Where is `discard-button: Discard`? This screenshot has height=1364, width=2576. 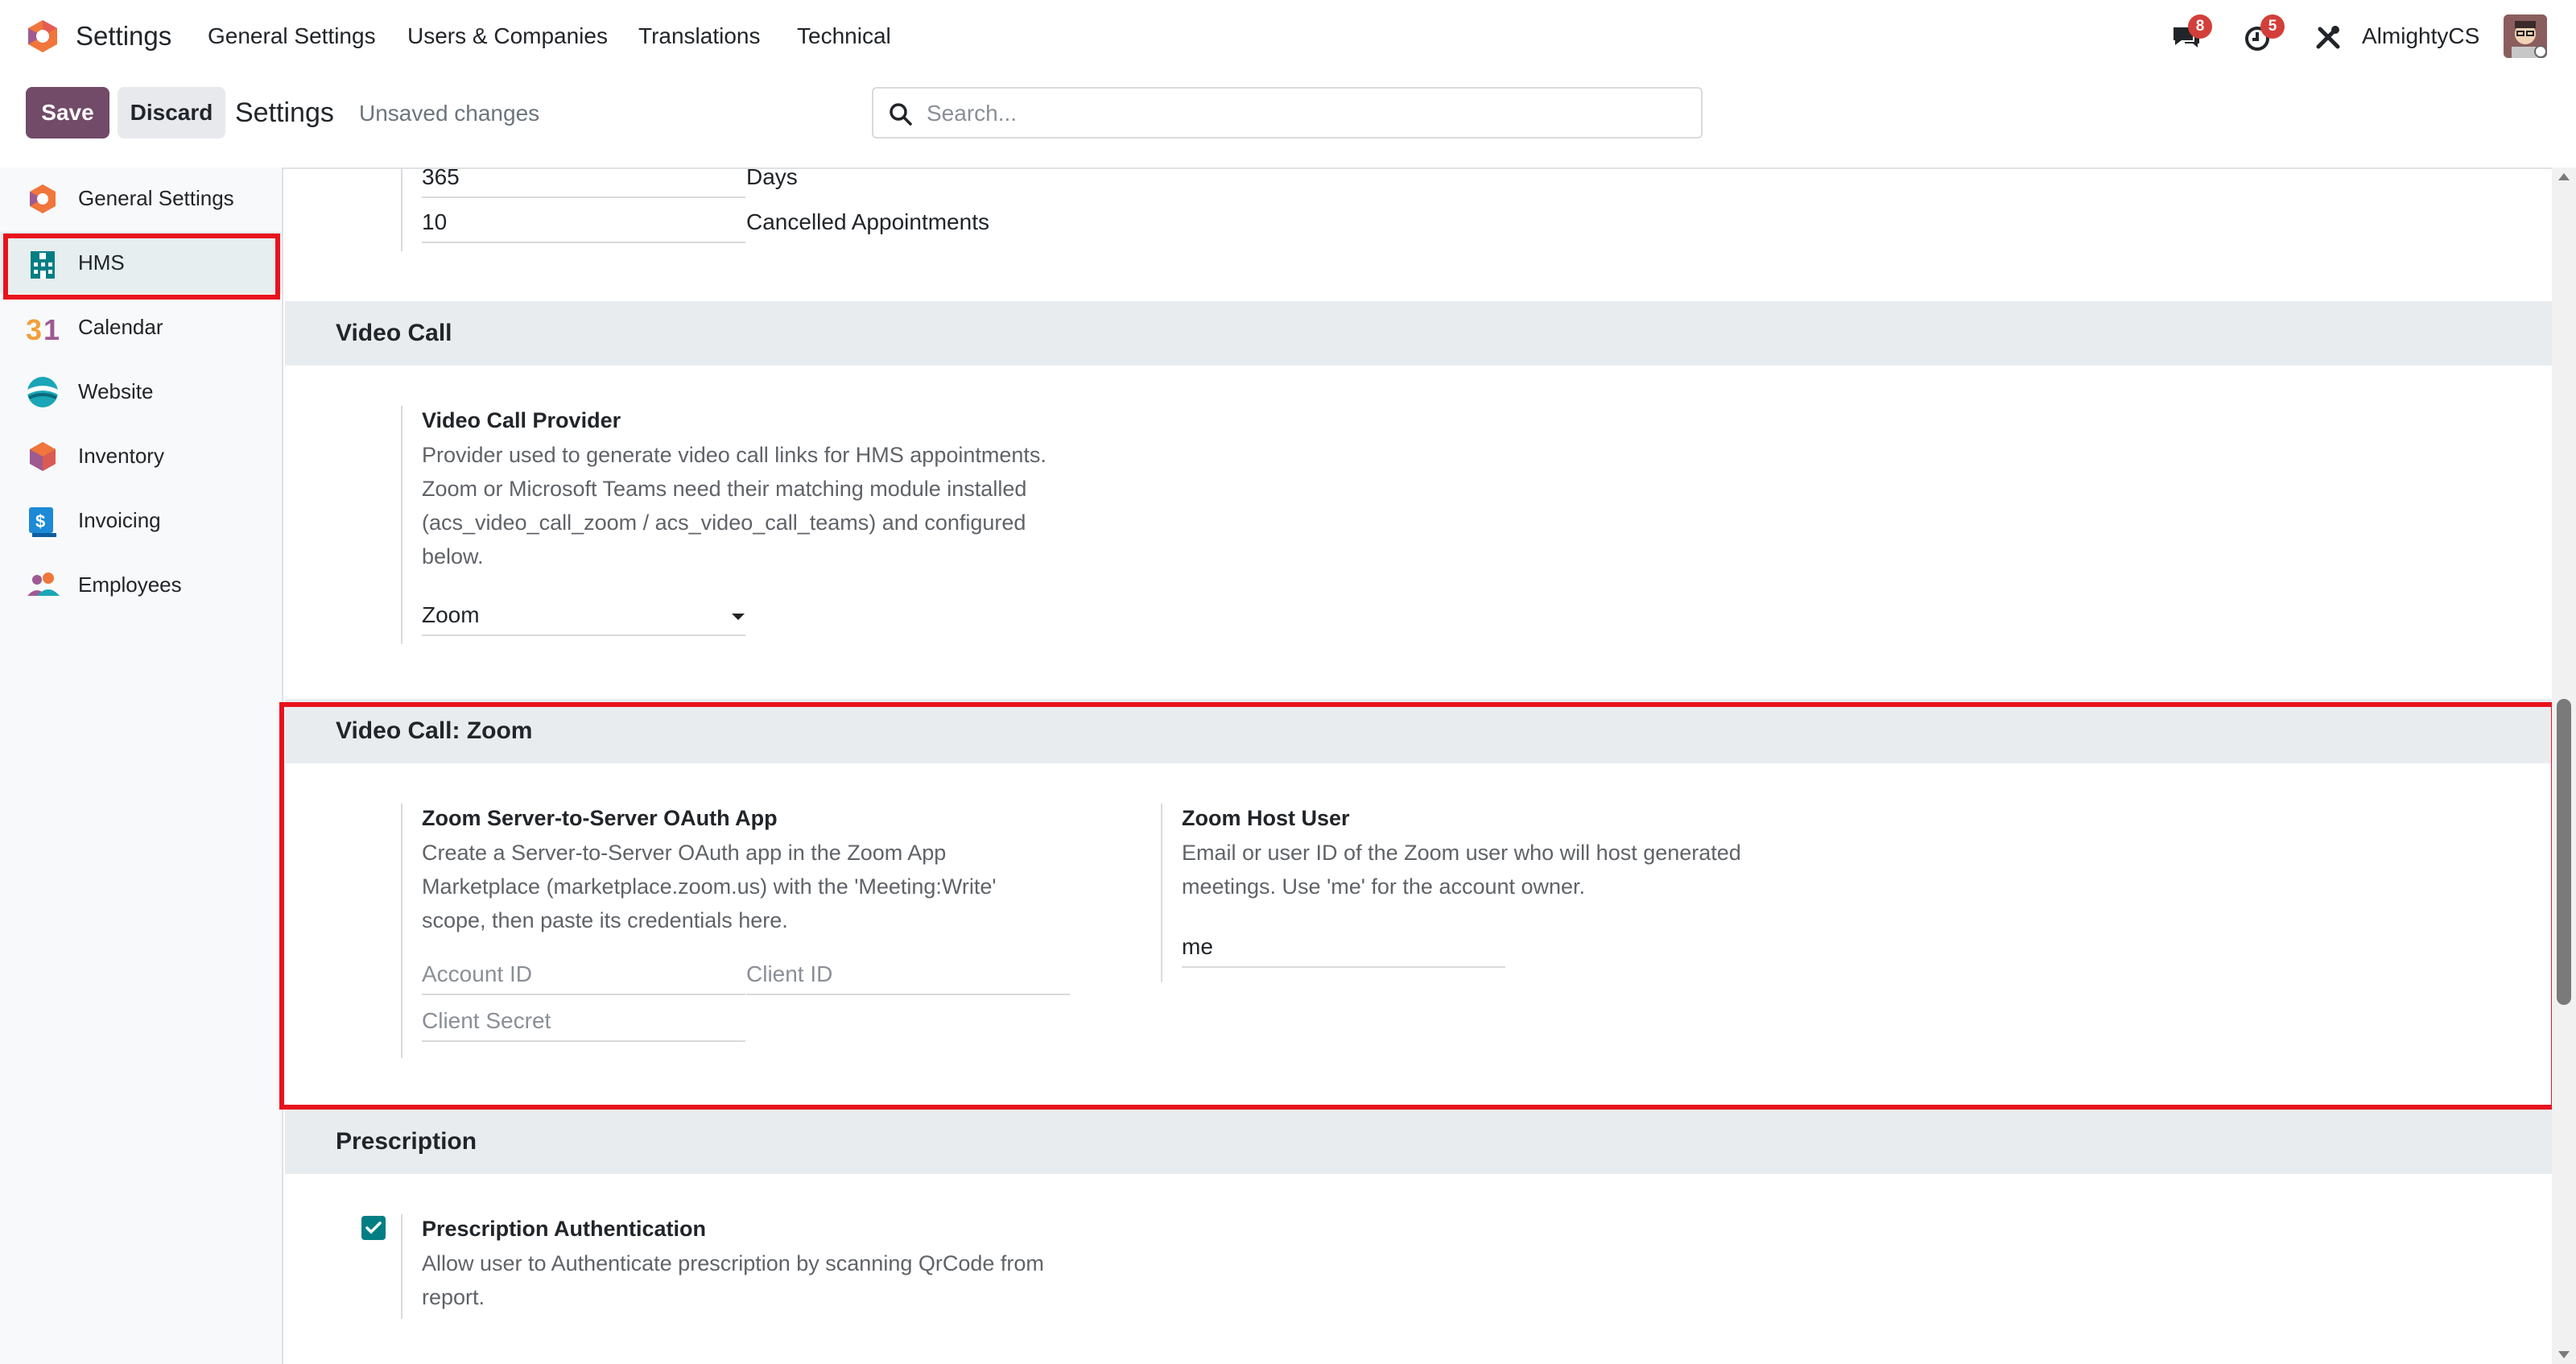 discard-button: Discard is located at coordinates (171, 113).